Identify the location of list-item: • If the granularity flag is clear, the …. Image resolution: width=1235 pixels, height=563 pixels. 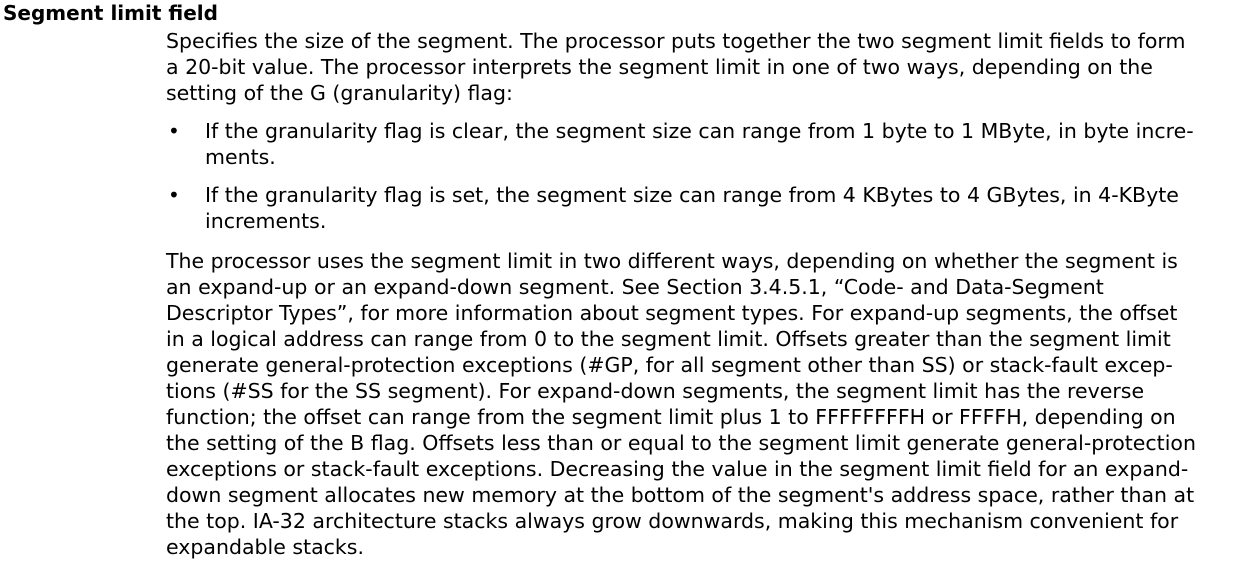
(698, 144).